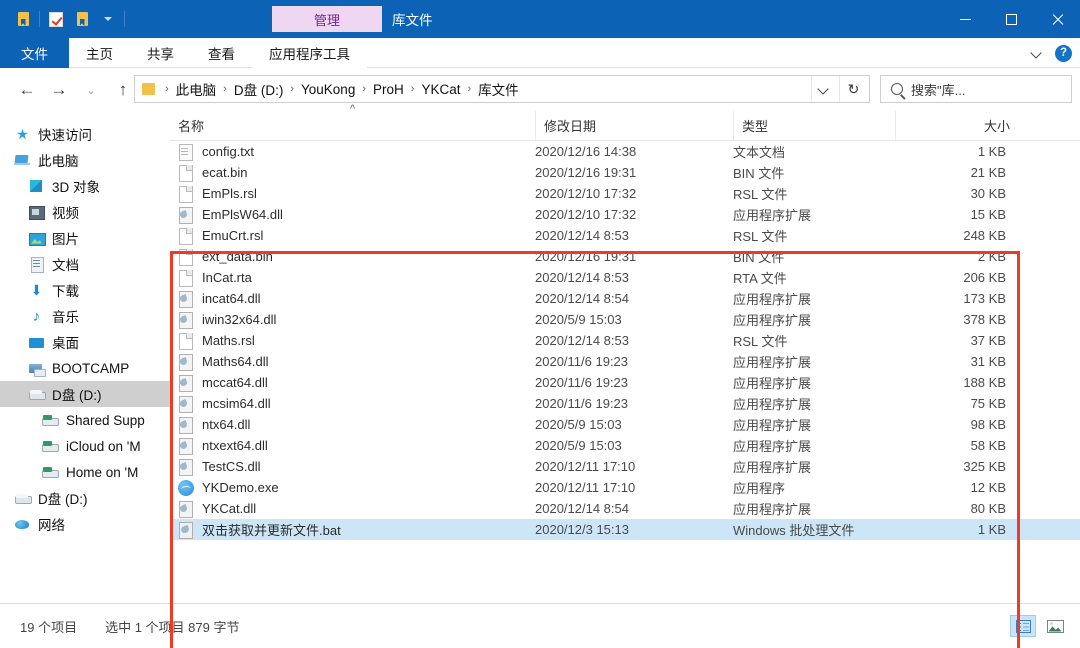  I want to click on sidebar-item-14: D盘 (D:), so click(85, 498).